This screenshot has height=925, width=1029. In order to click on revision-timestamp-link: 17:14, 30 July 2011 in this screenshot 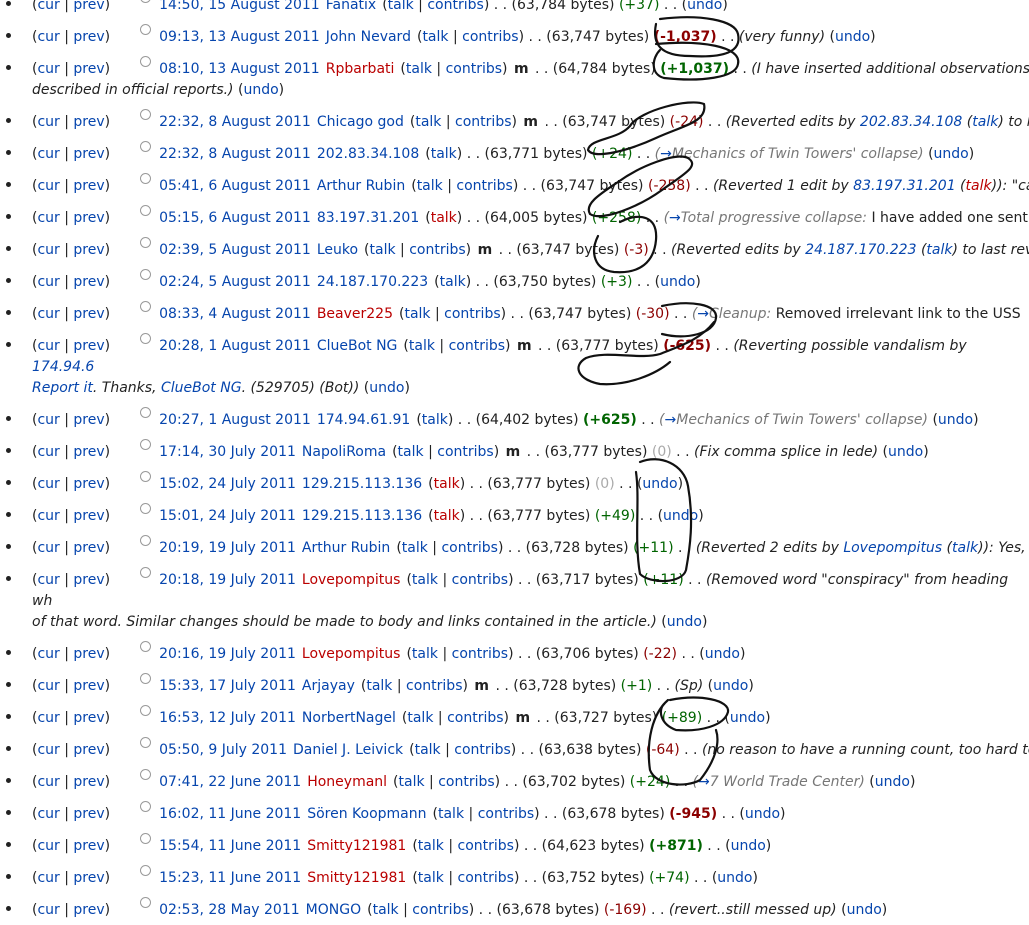, I will do `click(227, 452)`.